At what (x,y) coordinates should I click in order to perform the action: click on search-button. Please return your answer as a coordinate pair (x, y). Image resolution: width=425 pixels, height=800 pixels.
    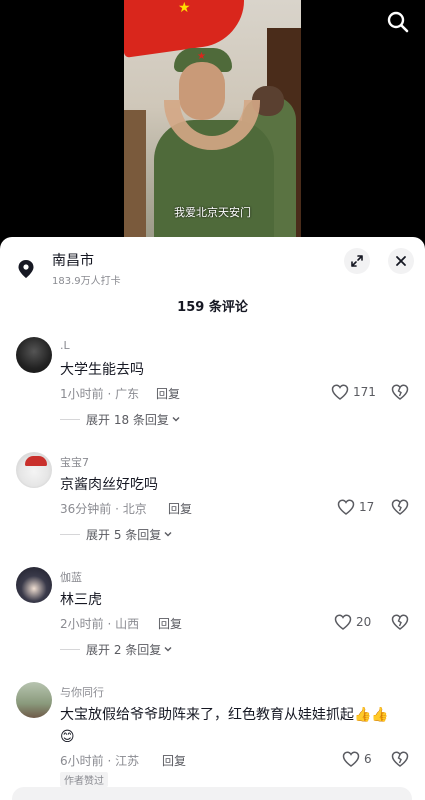
    Looking at the image, I should click on (398, 22).